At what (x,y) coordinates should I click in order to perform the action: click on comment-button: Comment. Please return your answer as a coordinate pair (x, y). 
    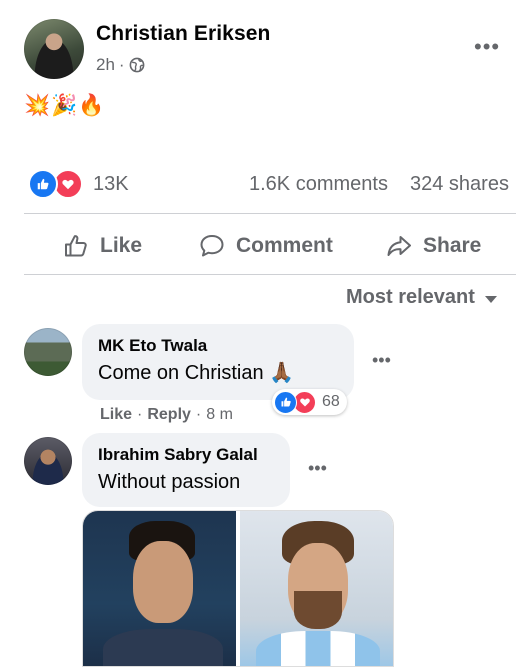
    Looking at the image, I should click on (265, 246).